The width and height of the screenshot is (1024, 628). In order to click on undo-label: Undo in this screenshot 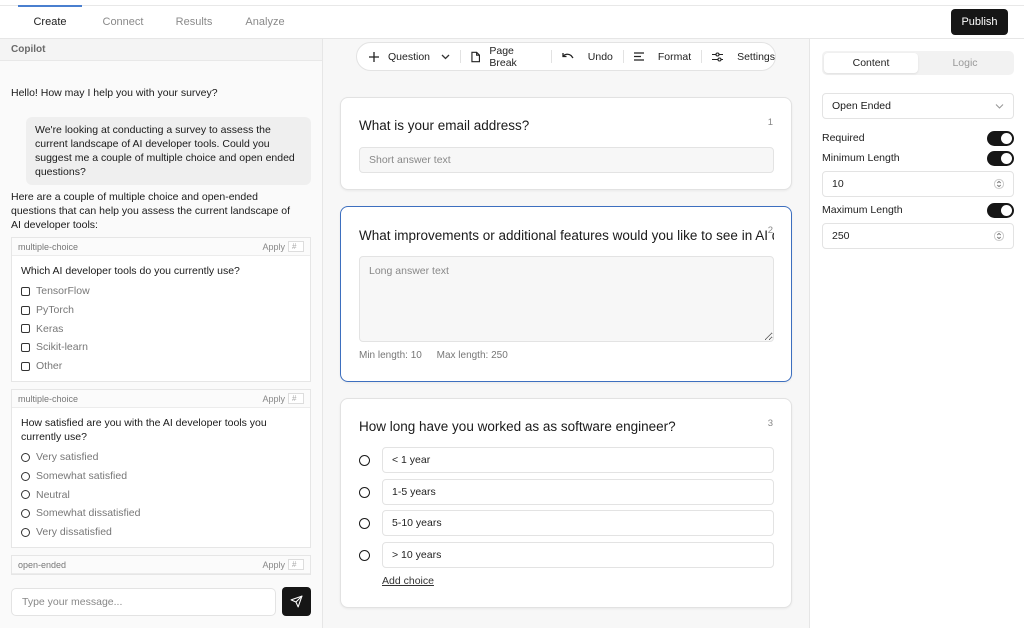, I will do `click(600, 56)`.